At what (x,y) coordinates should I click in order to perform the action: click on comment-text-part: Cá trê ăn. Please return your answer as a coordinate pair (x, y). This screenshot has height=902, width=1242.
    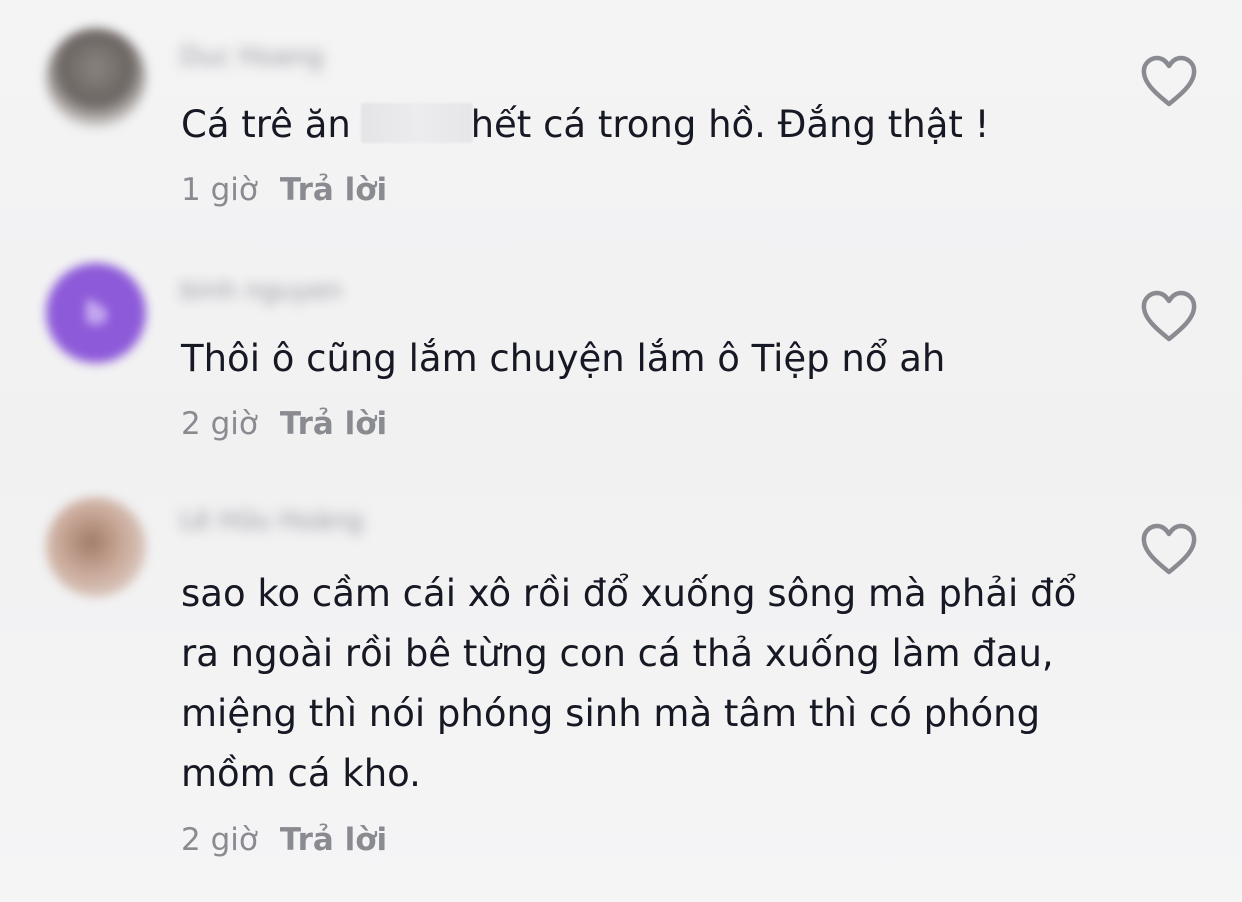
    Looking at the image, I should click on (266, 124).